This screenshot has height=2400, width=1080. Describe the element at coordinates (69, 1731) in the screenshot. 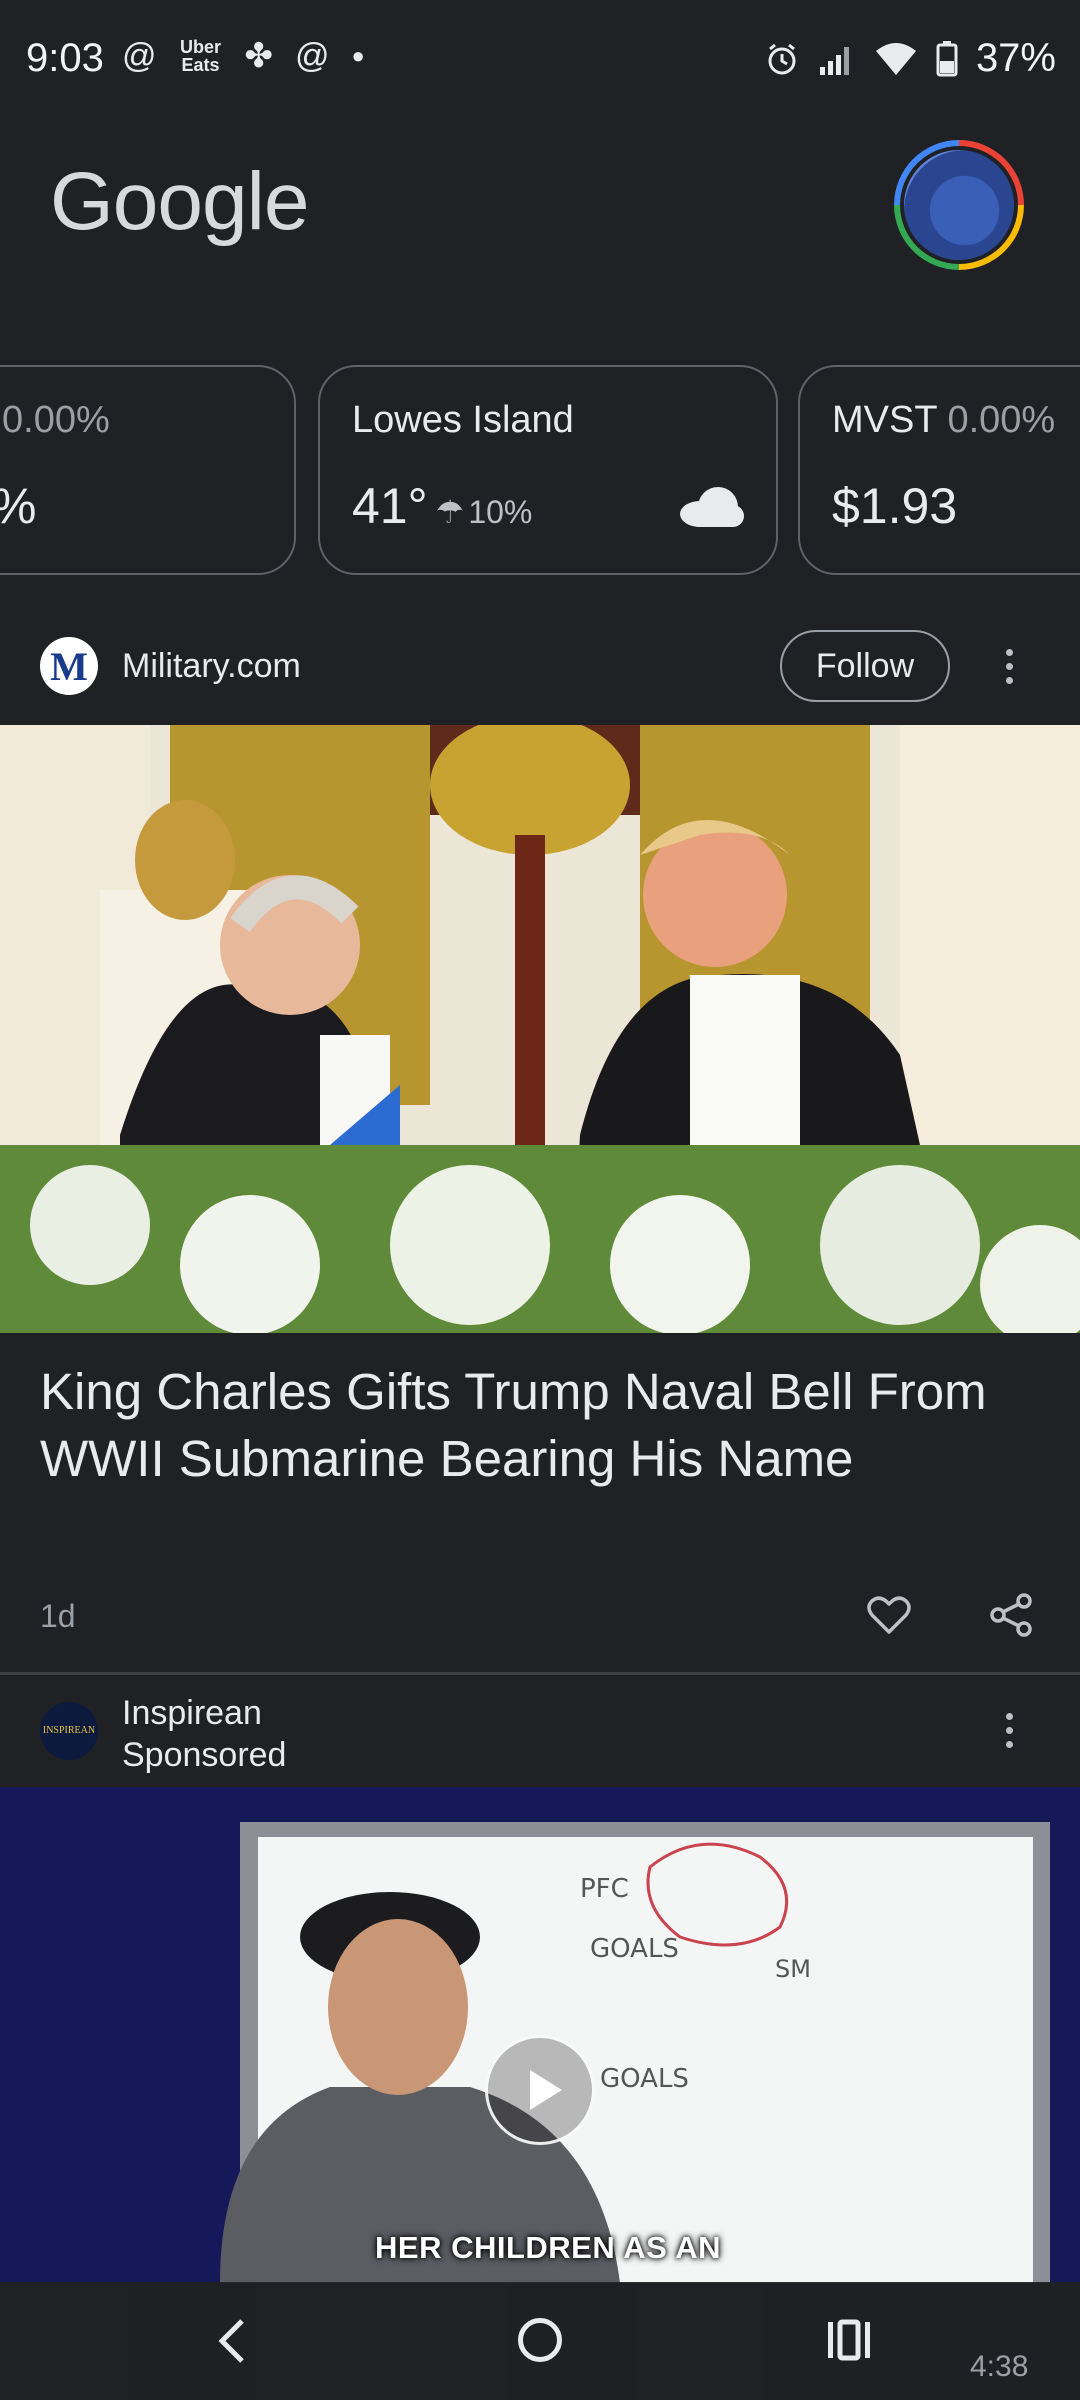

I see `sponsor-logo: INSPIREAN` at that location.